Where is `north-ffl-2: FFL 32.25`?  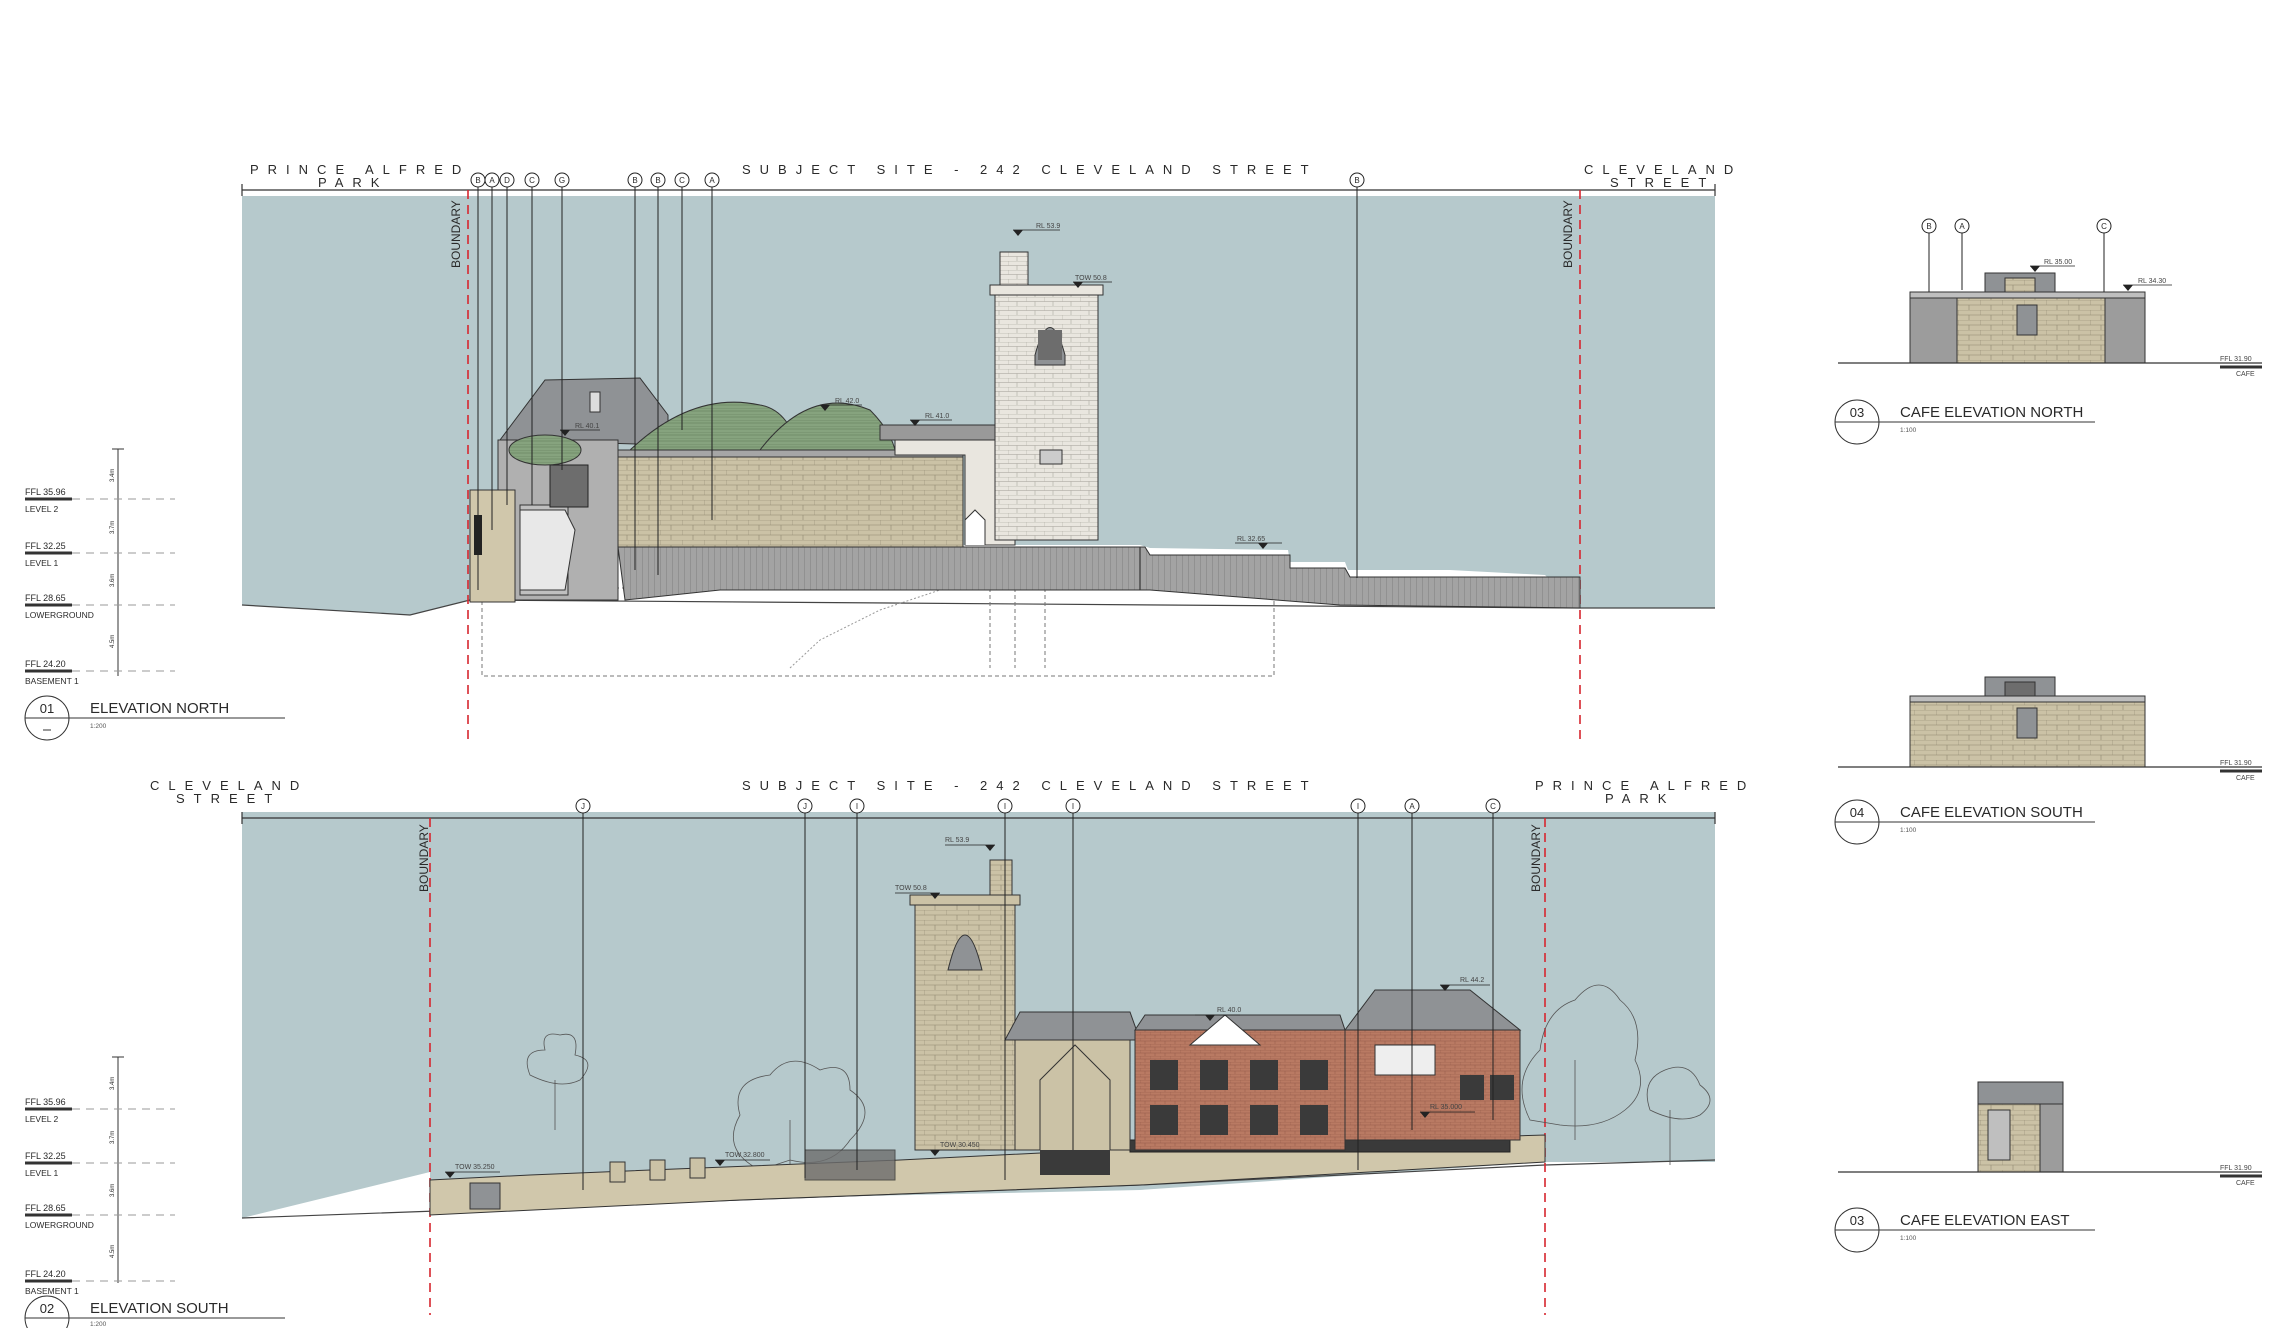 north-ffl-2: FFL 32.25 is located at coordinates (45, 546).